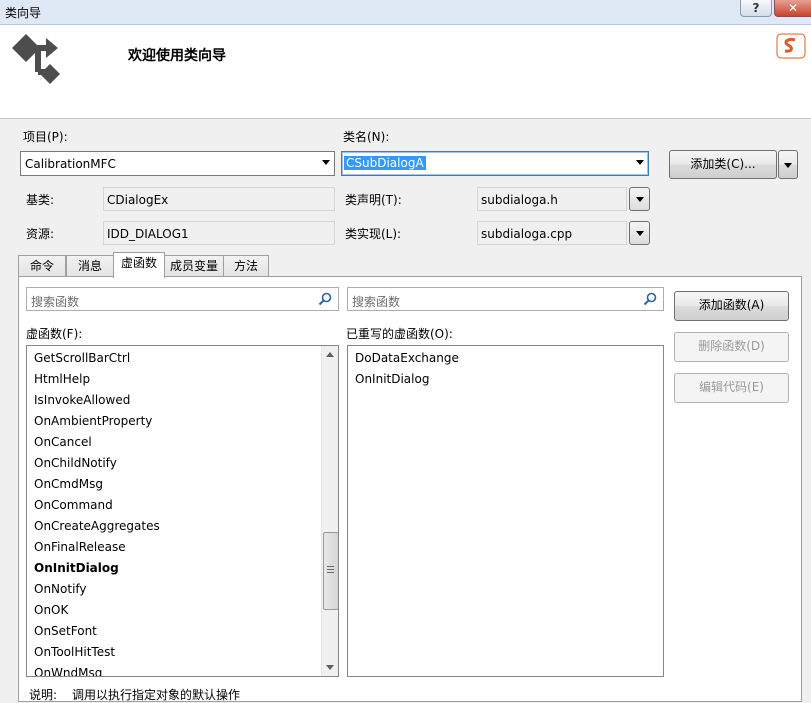 The height and width of the screenshot is (703, 811). What do you see at coordinates (80, 547) in the screenshot?
I see `list-item: OnFinalRelease` at bounding box center [80, 547].